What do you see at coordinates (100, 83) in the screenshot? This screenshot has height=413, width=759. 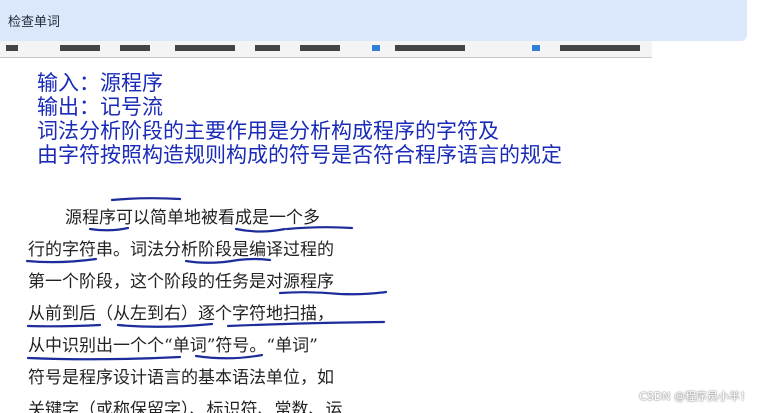 I see `slide-line-input: 输入：源程序` at bounding box center [100, 83].